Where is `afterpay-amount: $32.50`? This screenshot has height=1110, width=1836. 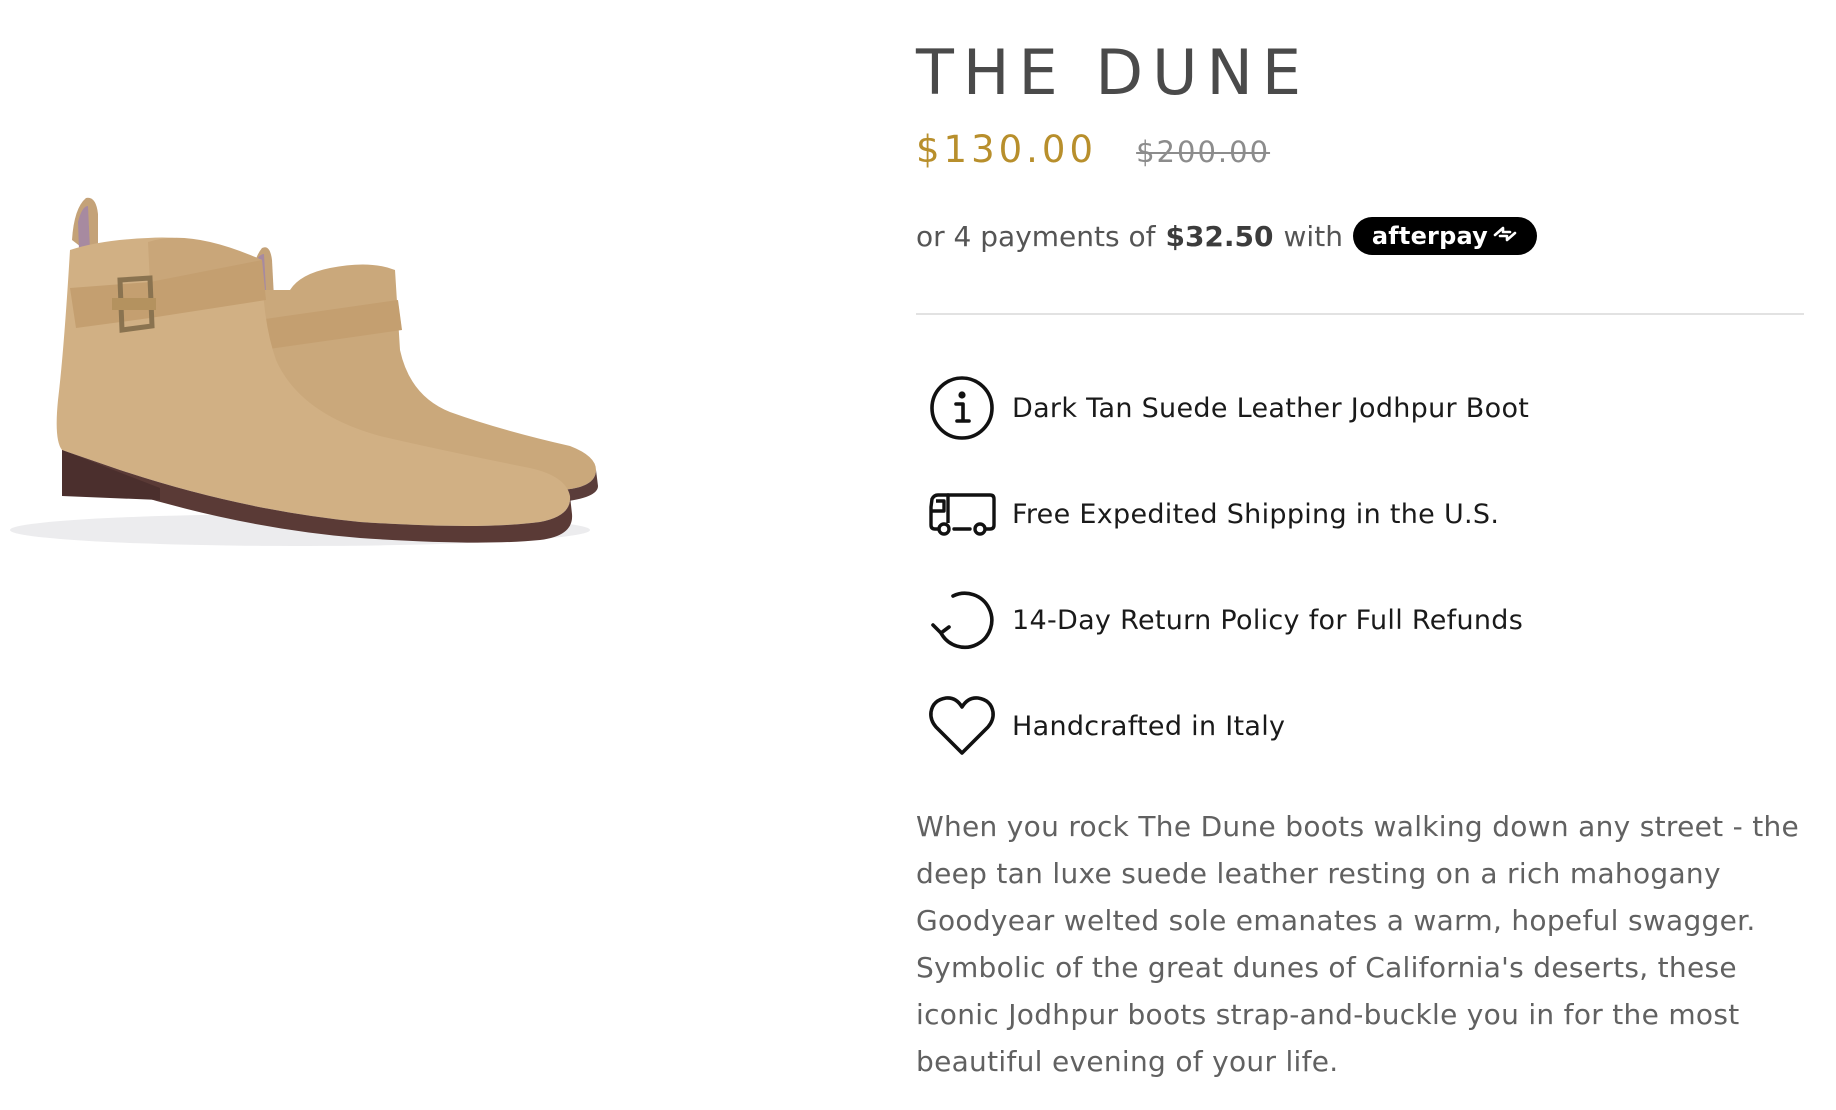 afterpay-amount: $32.50 is located at coordinates (1219, 236).